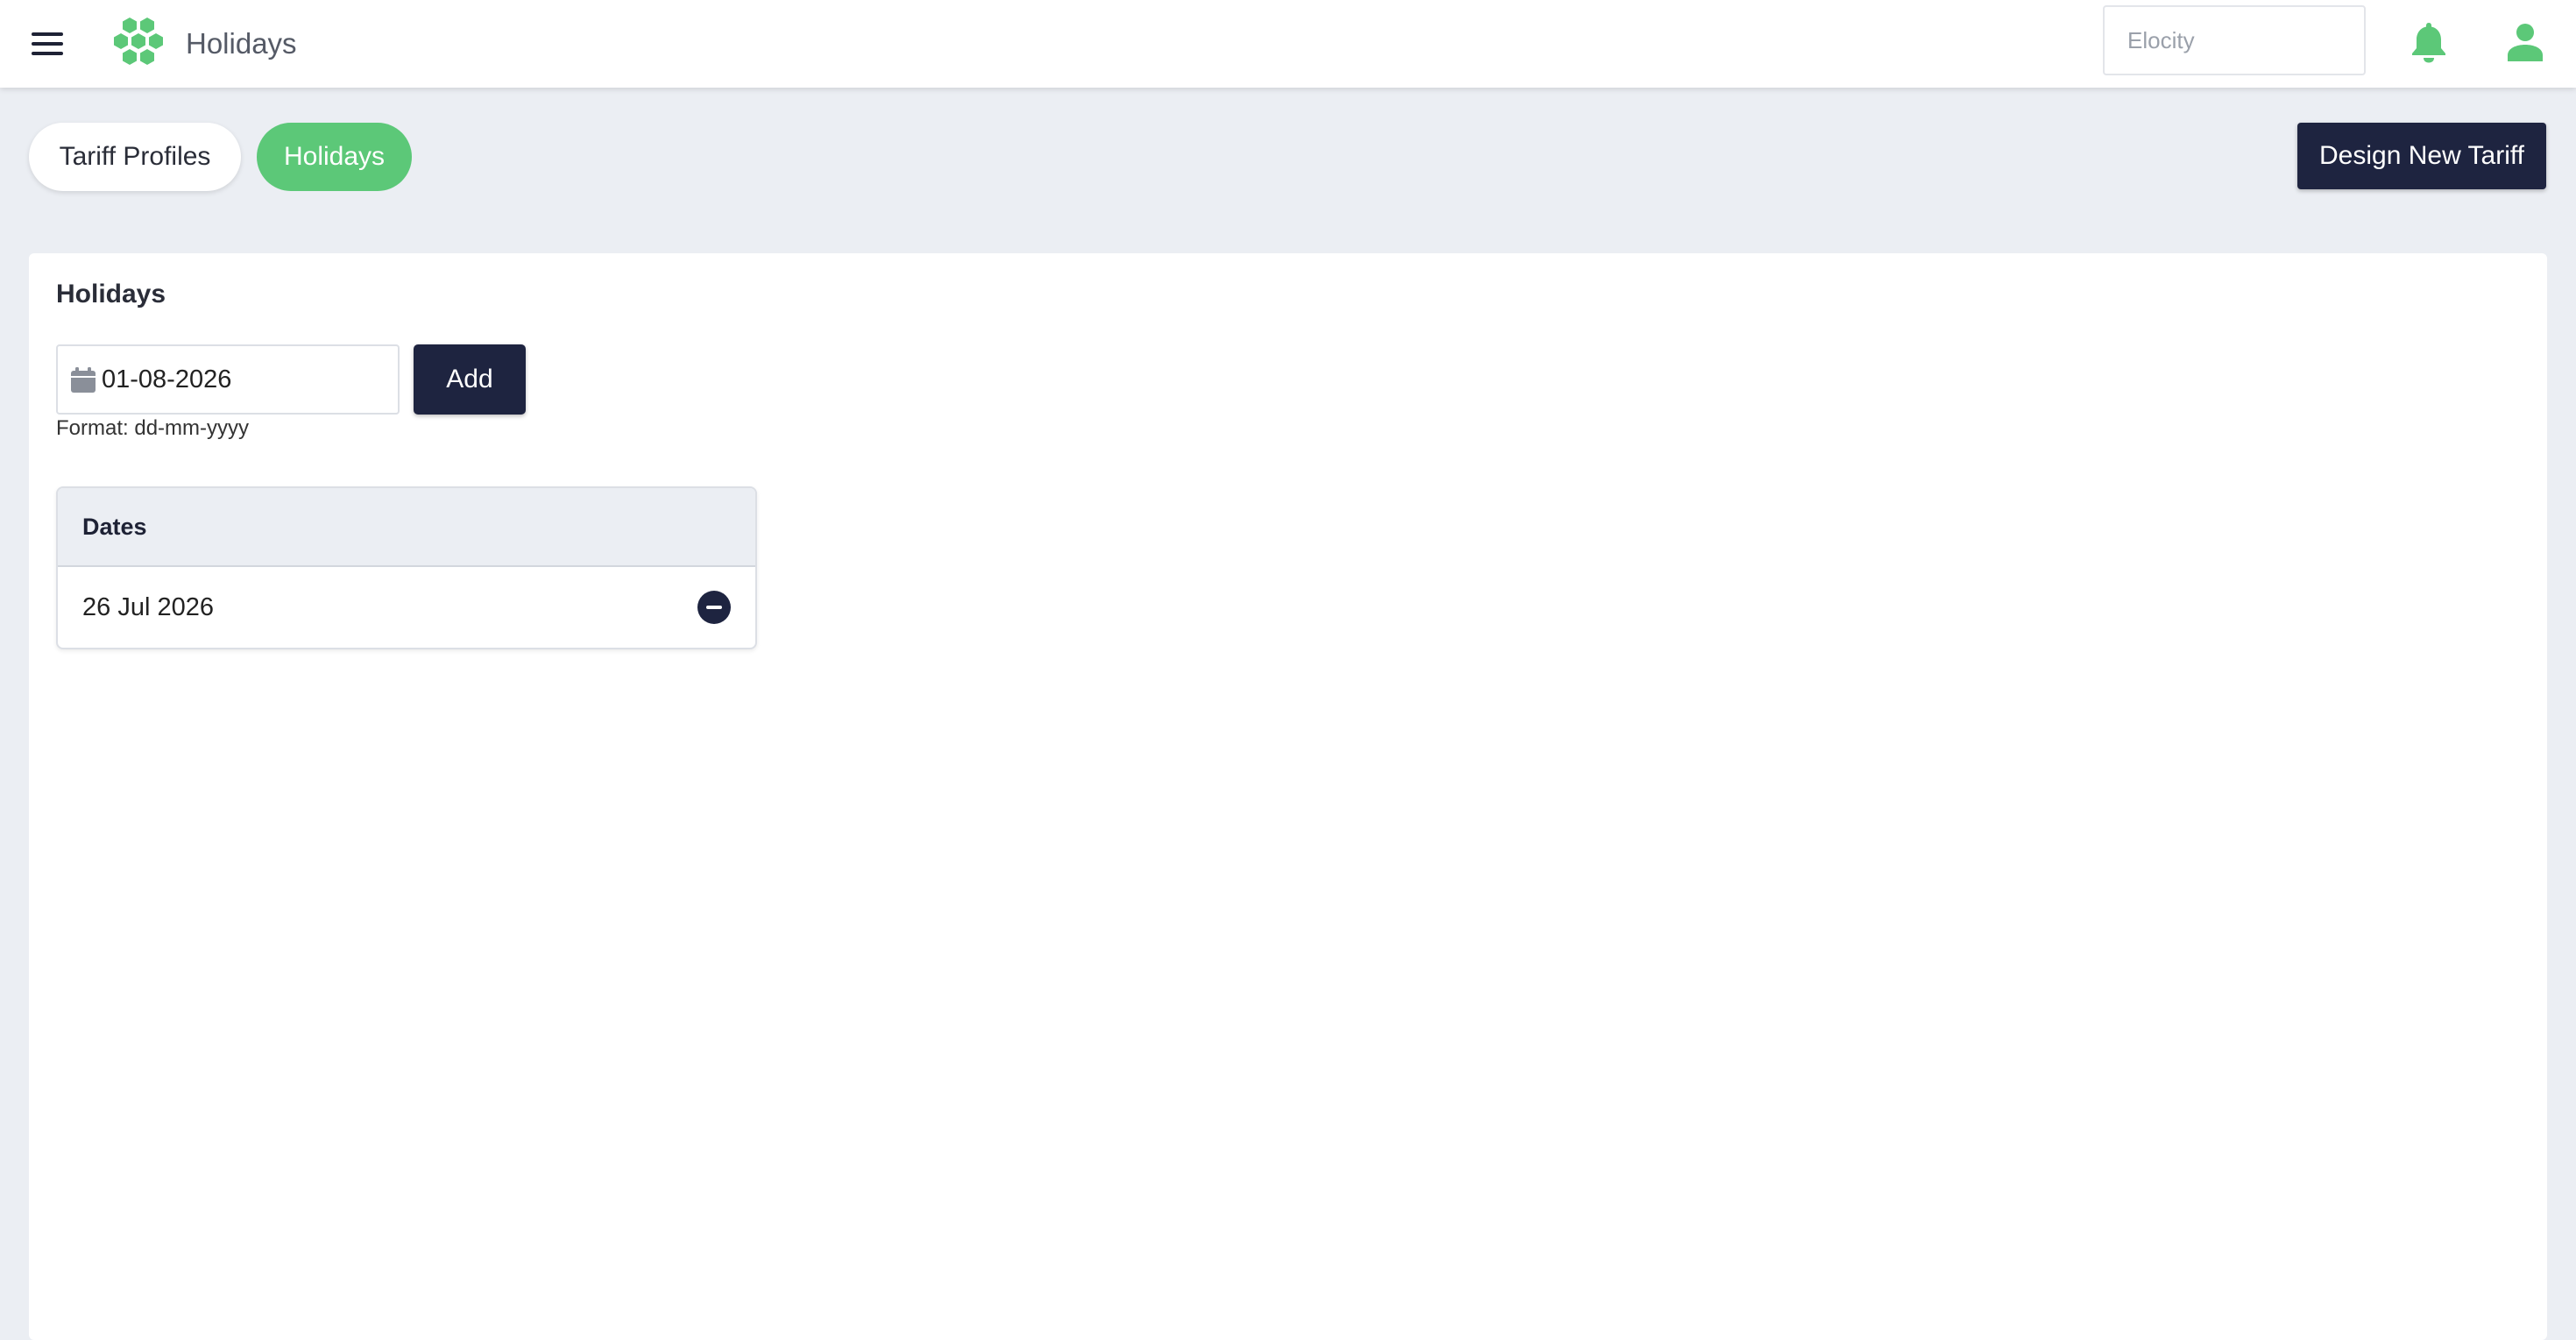 The width and height of the screenshot is (2576, 1340). Describe the element at coordinates (406, 607) in the screenshot. I see `table-row: 26 Jul 2026` at that location.